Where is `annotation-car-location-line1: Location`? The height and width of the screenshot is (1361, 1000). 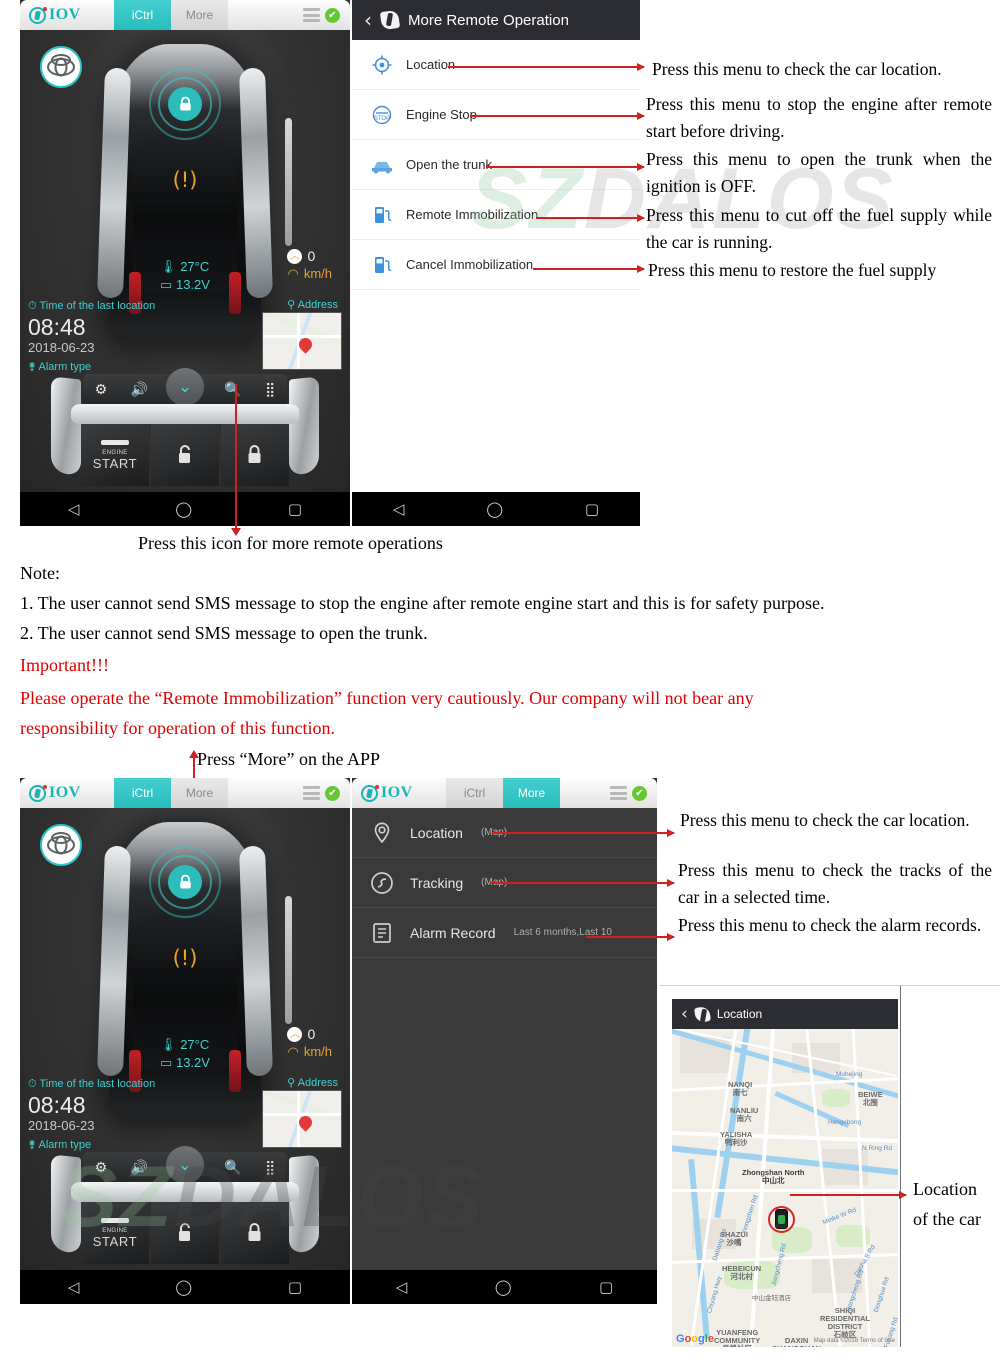
annotation-car-location-line1: Location is located at coordinates (945, 1189).